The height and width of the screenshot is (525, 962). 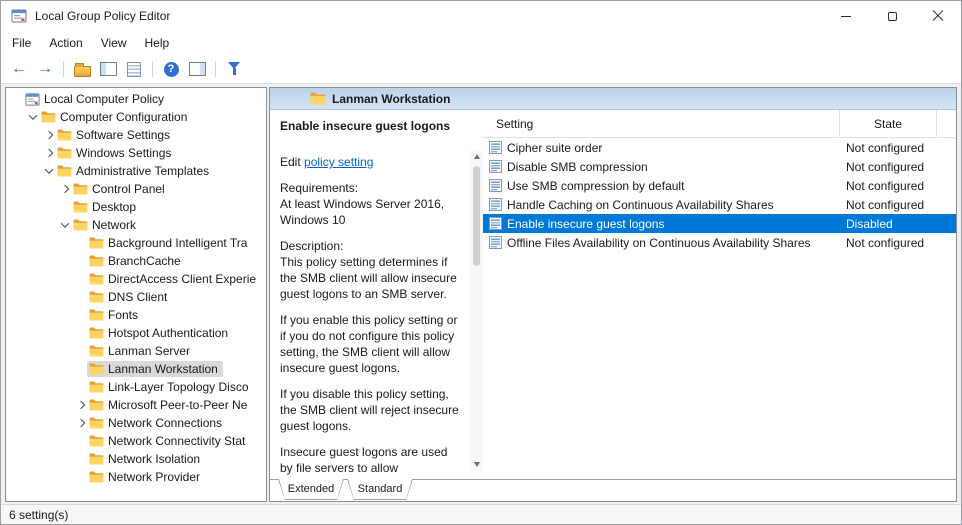 What do you see at coordinates (103, 16) in the screenshot?
I see `window-title: Local Group Policy Editor` at bounding box center [103, 16].